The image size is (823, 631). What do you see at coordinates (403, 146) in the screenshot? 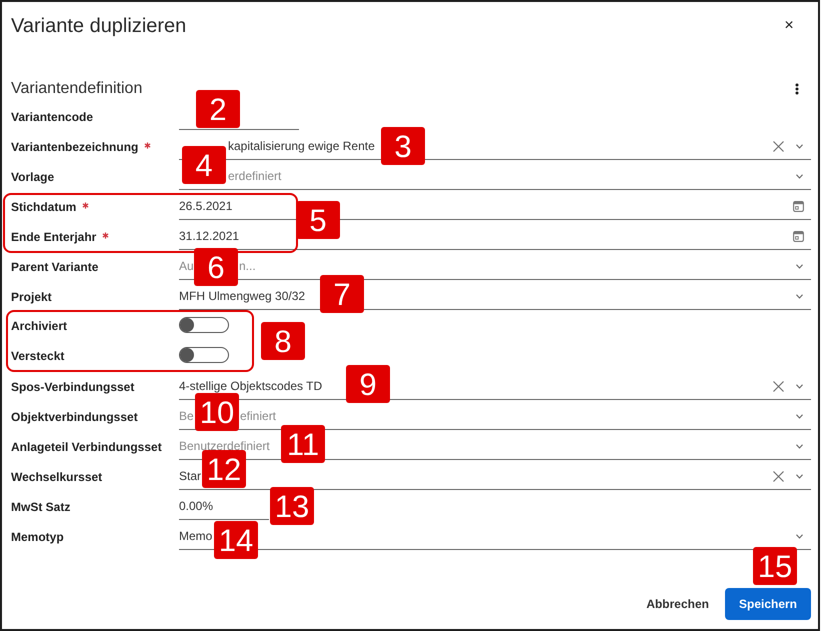
I see `callout-number: 3` at bounding box center [403, 146].